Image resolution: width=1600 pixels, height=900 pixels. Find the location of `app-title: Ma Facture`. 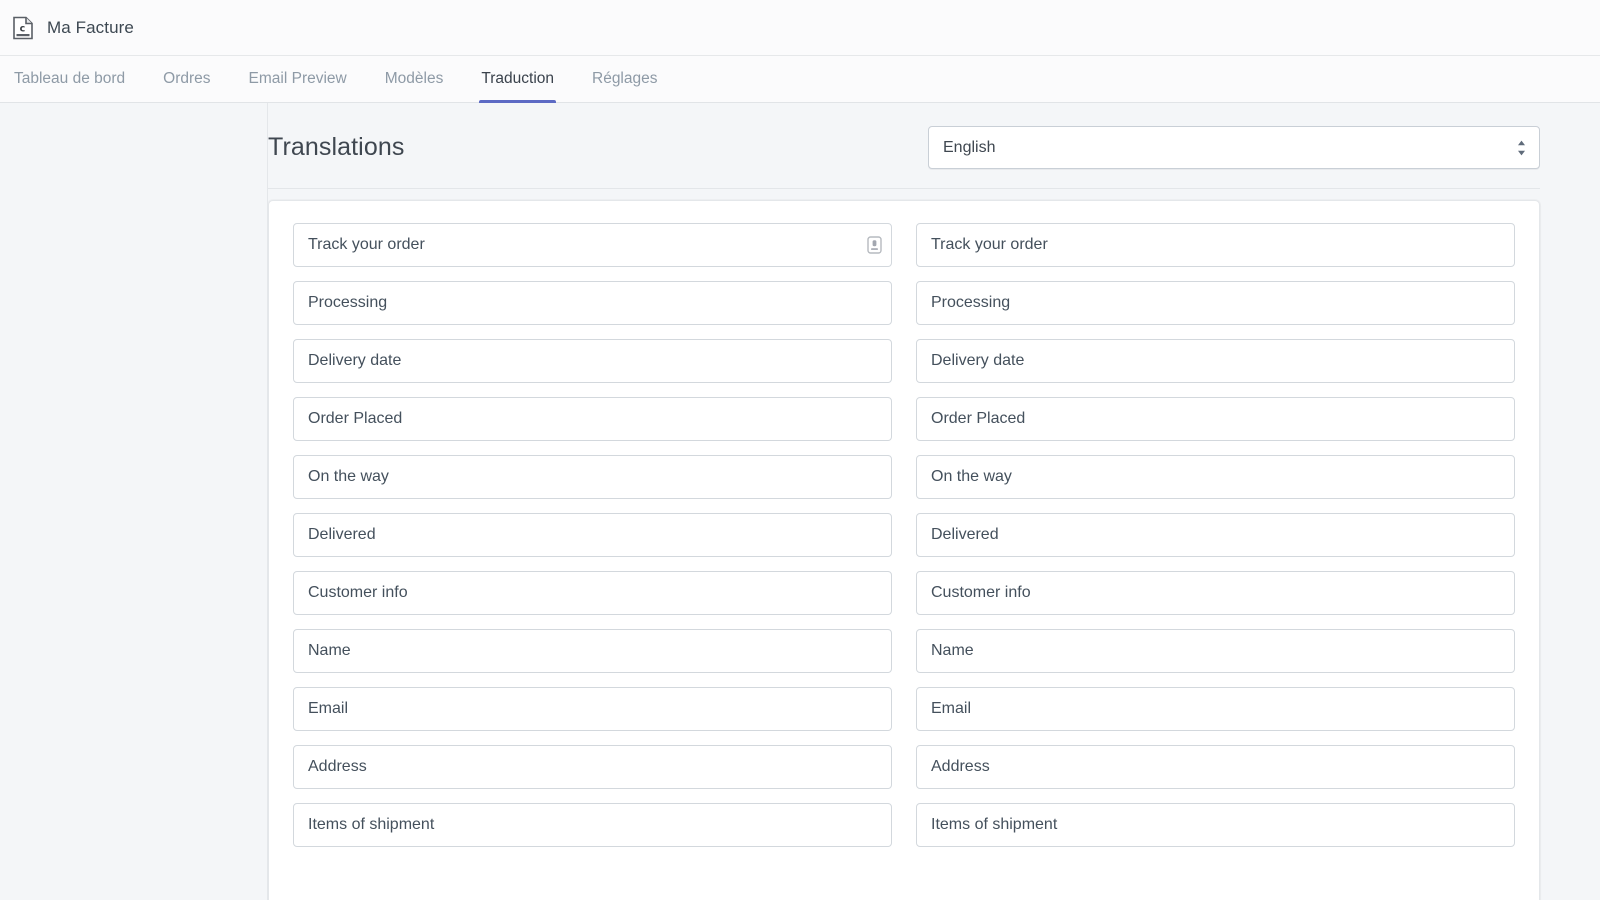

app-title: Ma Facture is located at coordinates (90, 27).